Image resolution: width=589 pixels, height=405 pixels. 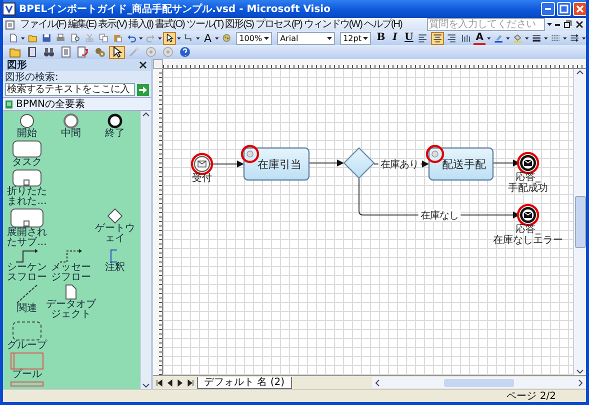 I want to click on task-label: 在庫引当, so click(x=280, y=164).